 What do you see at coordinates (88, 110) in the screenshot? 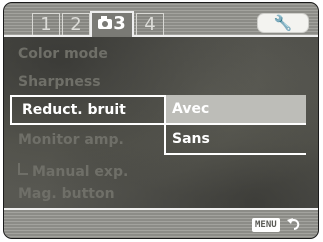
I see `menu-item-reduct-bruit: Reduct. bruit` at bounding box center [88, 110].